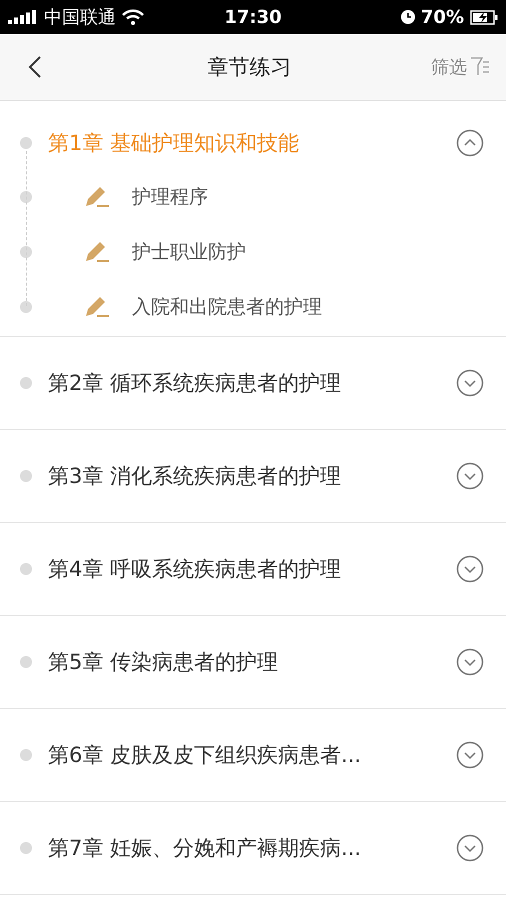 Image resolution: width=506 pixels, height=900 pixels. I want to click on page-title: 章节练习, so click(249, 67).